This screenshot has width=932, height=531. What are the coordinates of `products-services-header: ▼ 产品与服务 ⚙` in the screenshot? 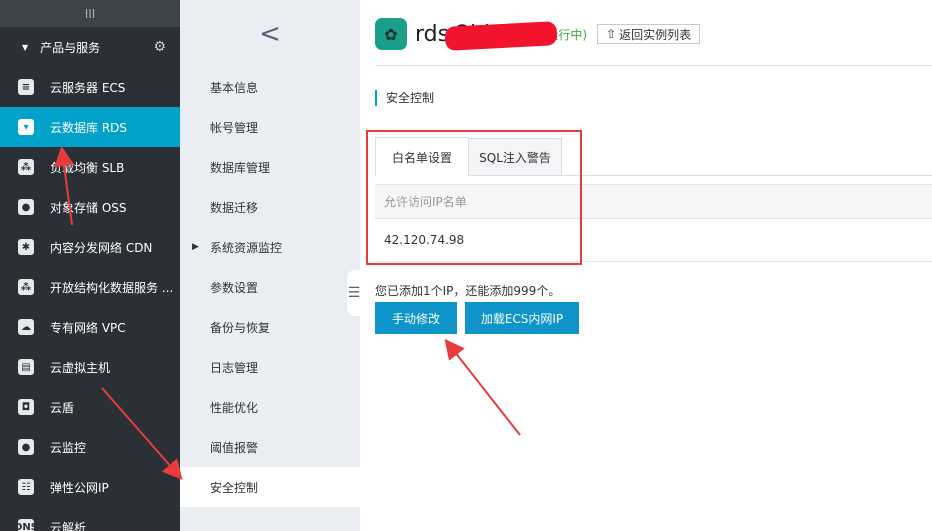 It's located at (90, 47).